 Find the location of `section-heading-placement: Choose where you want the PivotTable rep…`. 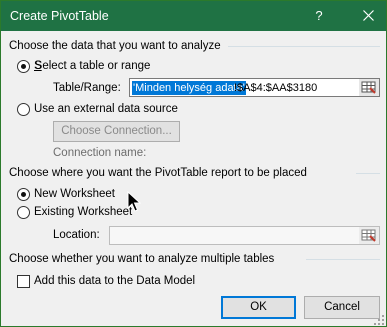

section-heading-placement: Choose where you want the PivotTable rep… is located at coordinates (158, 173).